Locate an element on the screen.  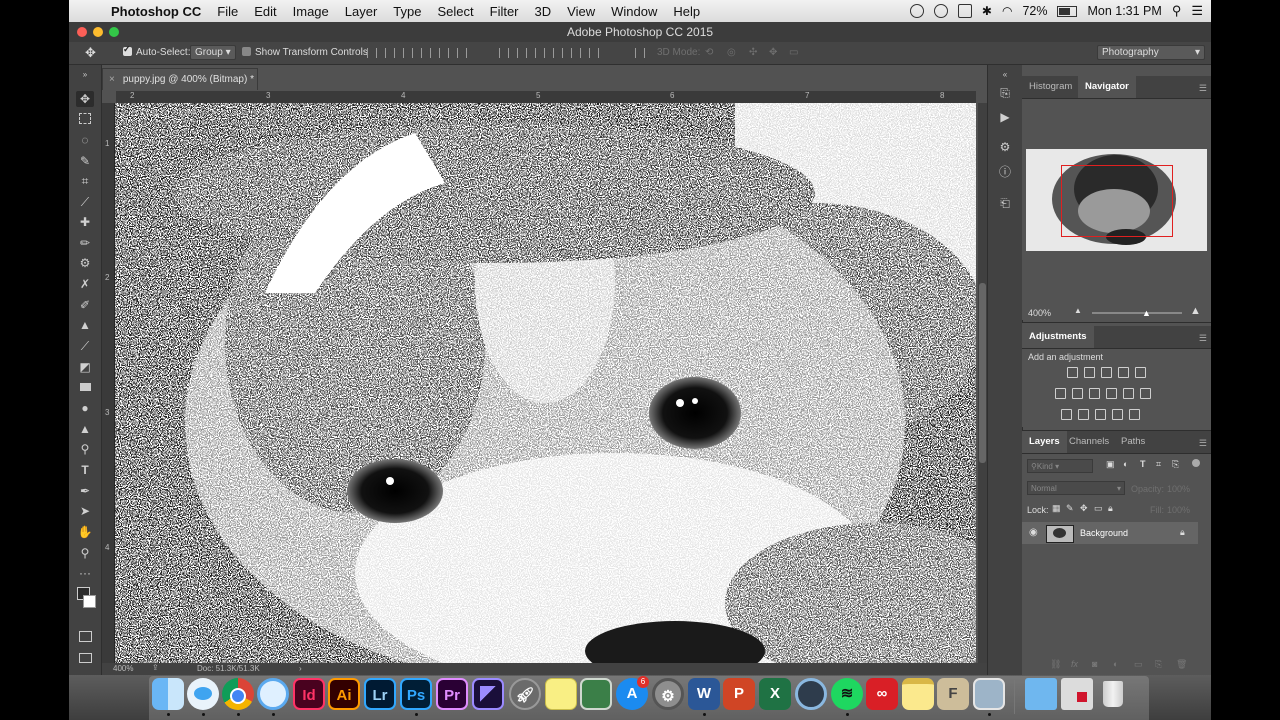
clock: Mon 1:31 PM is located at coordinates (1124, 11).